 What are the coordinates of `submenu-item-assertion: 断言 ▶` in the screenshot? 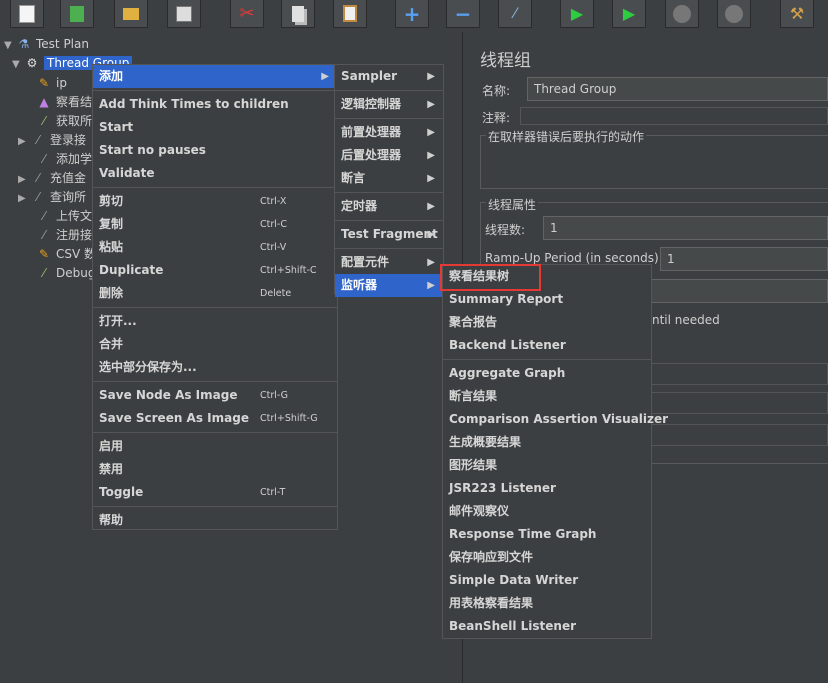 It's located at (389, 178).